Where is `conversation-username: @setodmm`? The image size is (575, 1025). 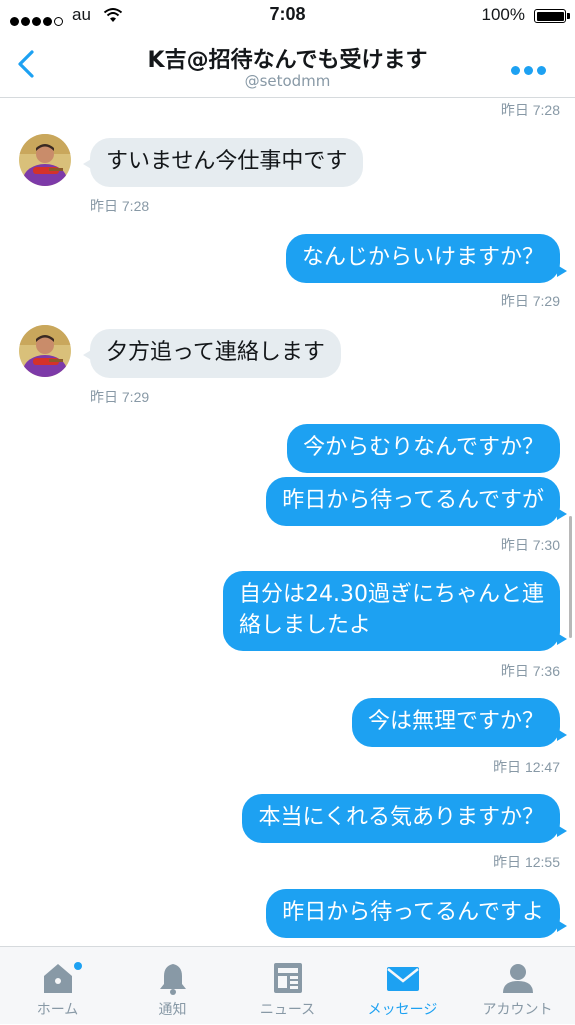
conversation-username: @setodmm is located at coordinates (287, 81).